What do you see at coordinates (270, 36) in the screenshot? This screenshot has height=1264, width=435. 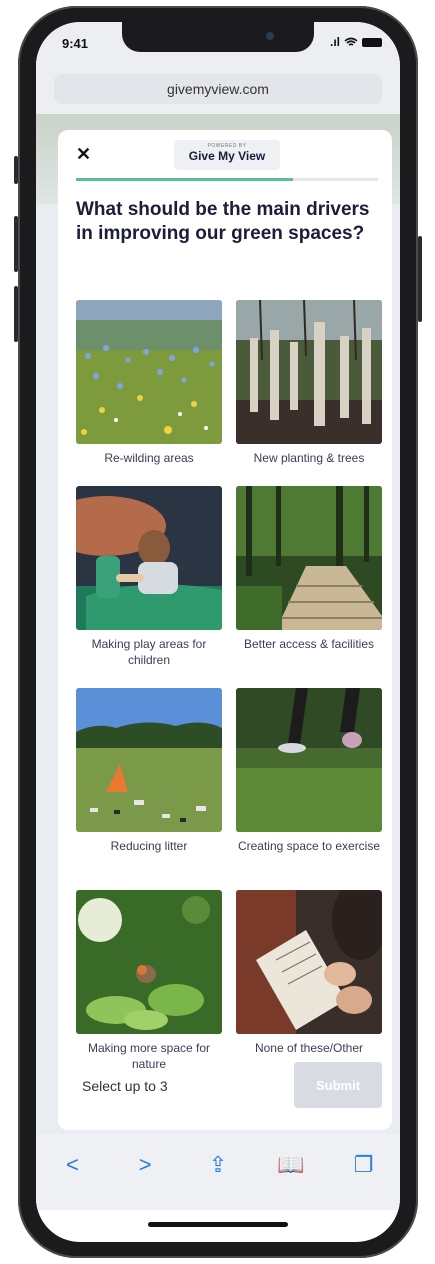 I see `camera` at bounding box center [270, 36].